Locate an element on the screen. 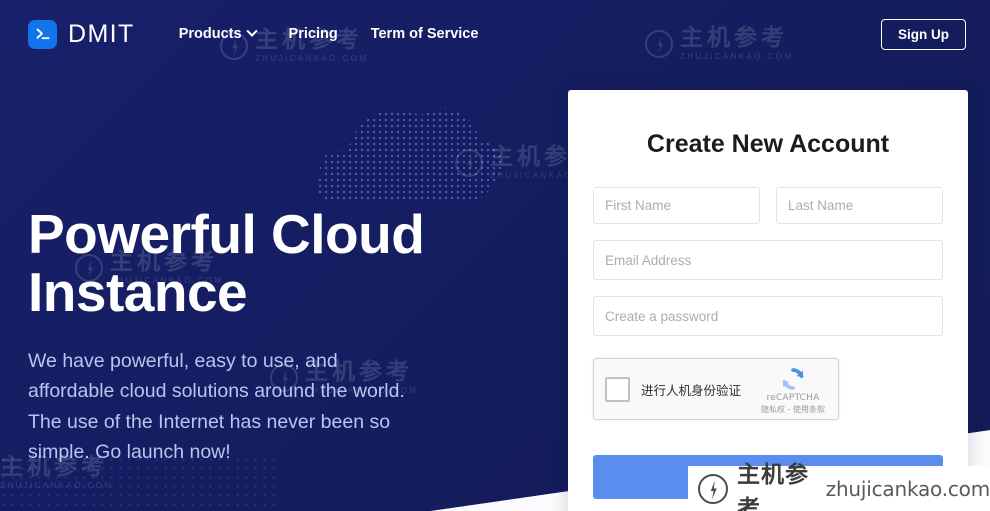 The width and height of the screenshot is (990, 511). nav-label: Pricing is located at coordinates (313, 34).